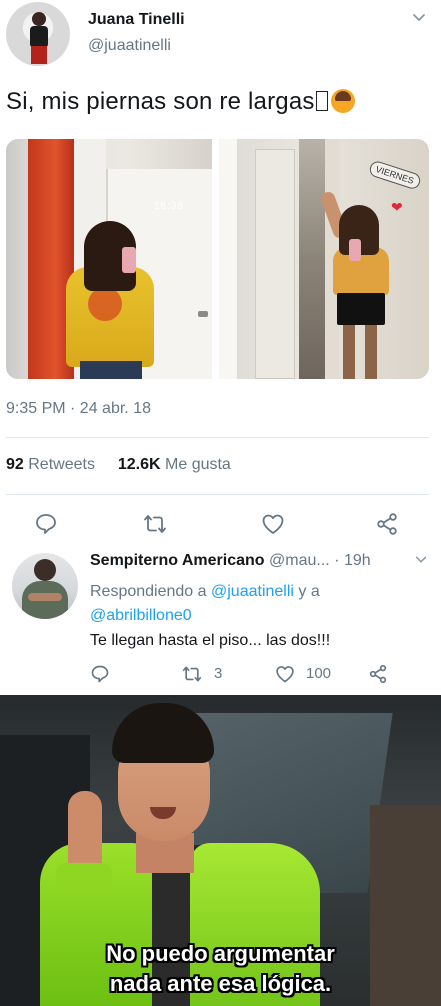  Describe the element at coordinates (45, 586) in the screenshot. I see `reply-author-avatar` at that location.